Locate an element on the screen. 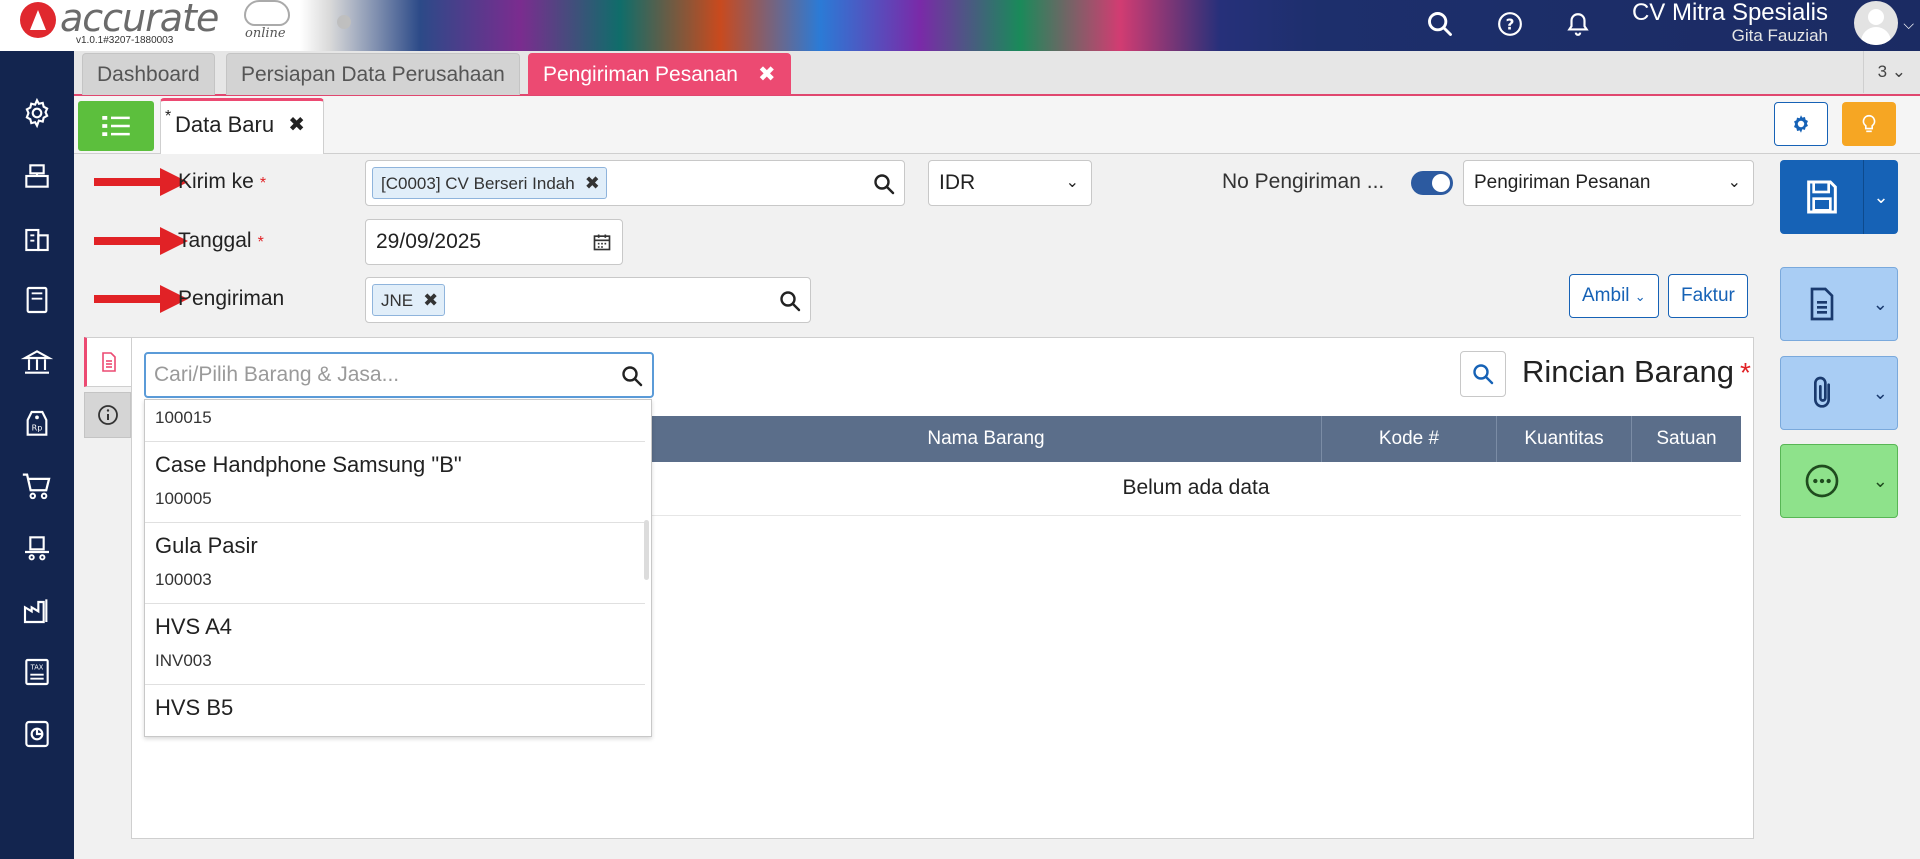 The height and width of the screenshot is (859, 1920). list-item: Case Handphone Samsung "B" 100005 is located at coordinates (395, 482).